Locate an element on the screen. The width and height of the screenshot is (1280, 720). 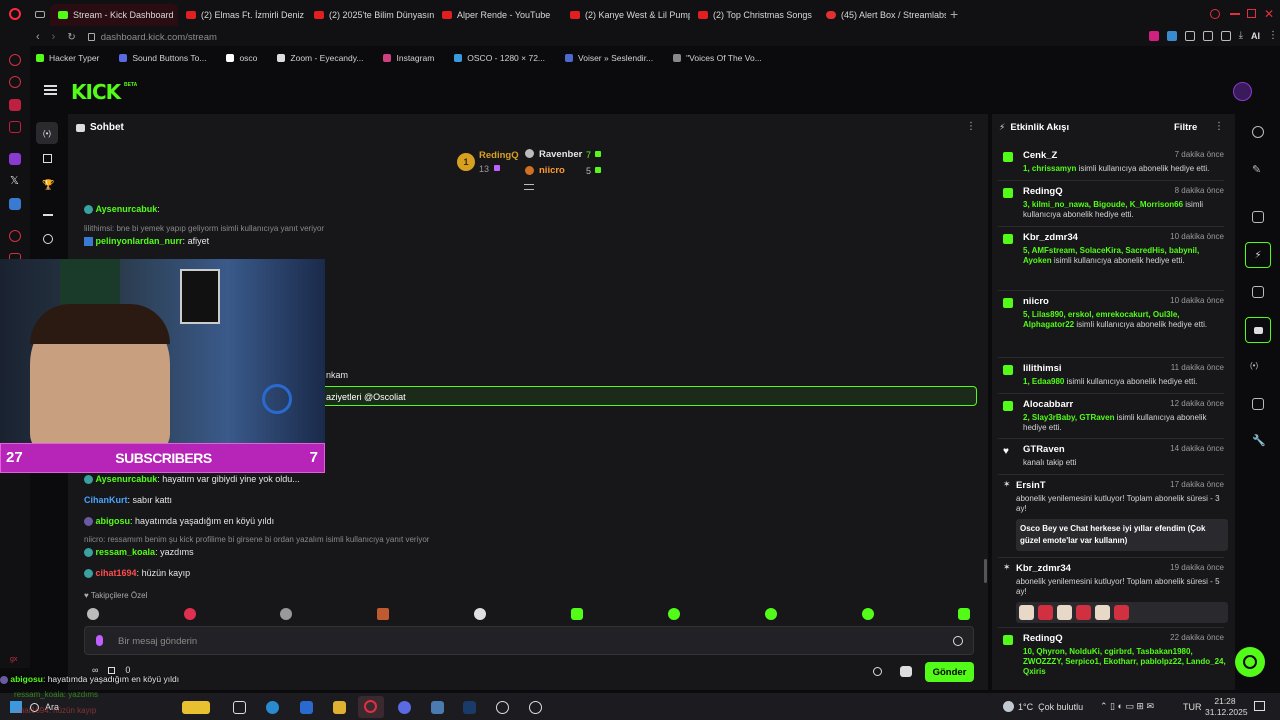
messenger-icon is located at coordinates (15, 105).